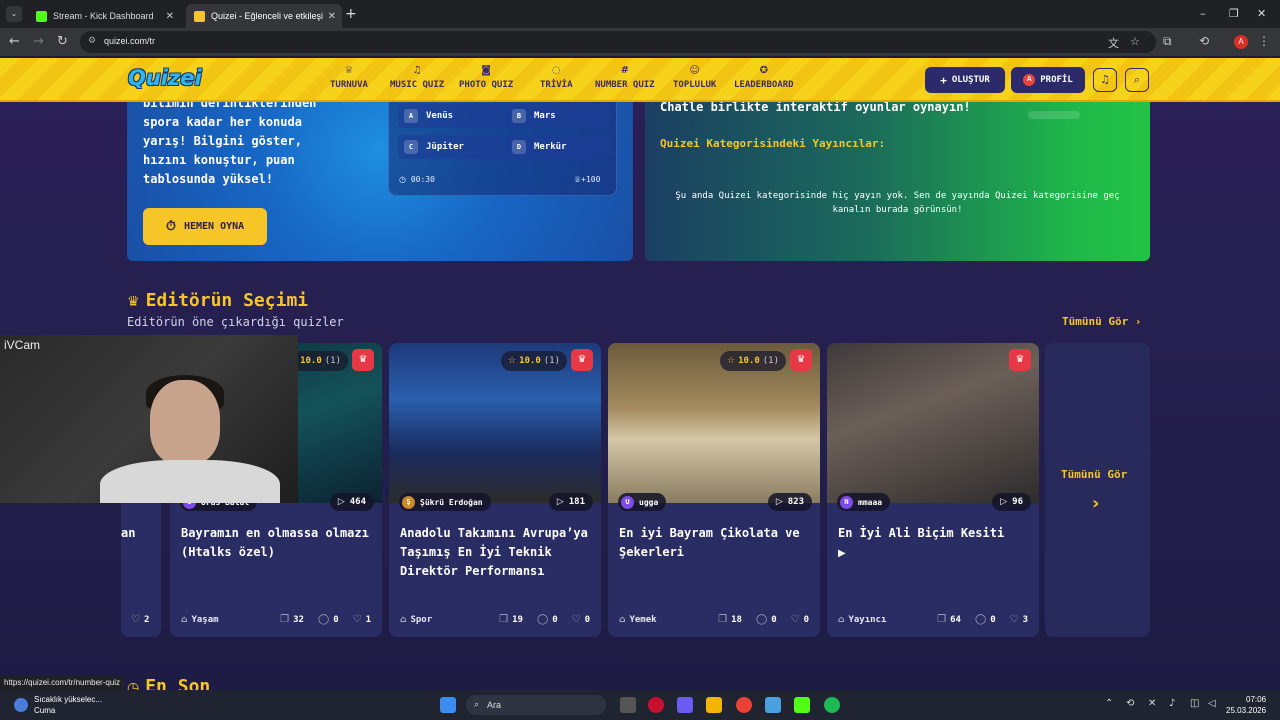  What do you see at coordinates (773, 705) in the screenshot?
I see `app-icon` at bounding box center [773, 705].